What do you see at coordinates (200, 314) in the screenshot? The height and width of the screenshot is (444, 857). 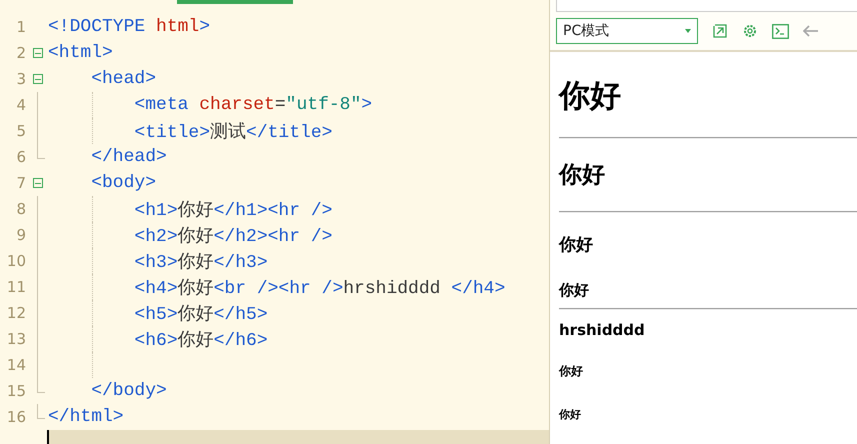 I see `code-line: <h5>你好</h5>` at bounding box center [200, 314].